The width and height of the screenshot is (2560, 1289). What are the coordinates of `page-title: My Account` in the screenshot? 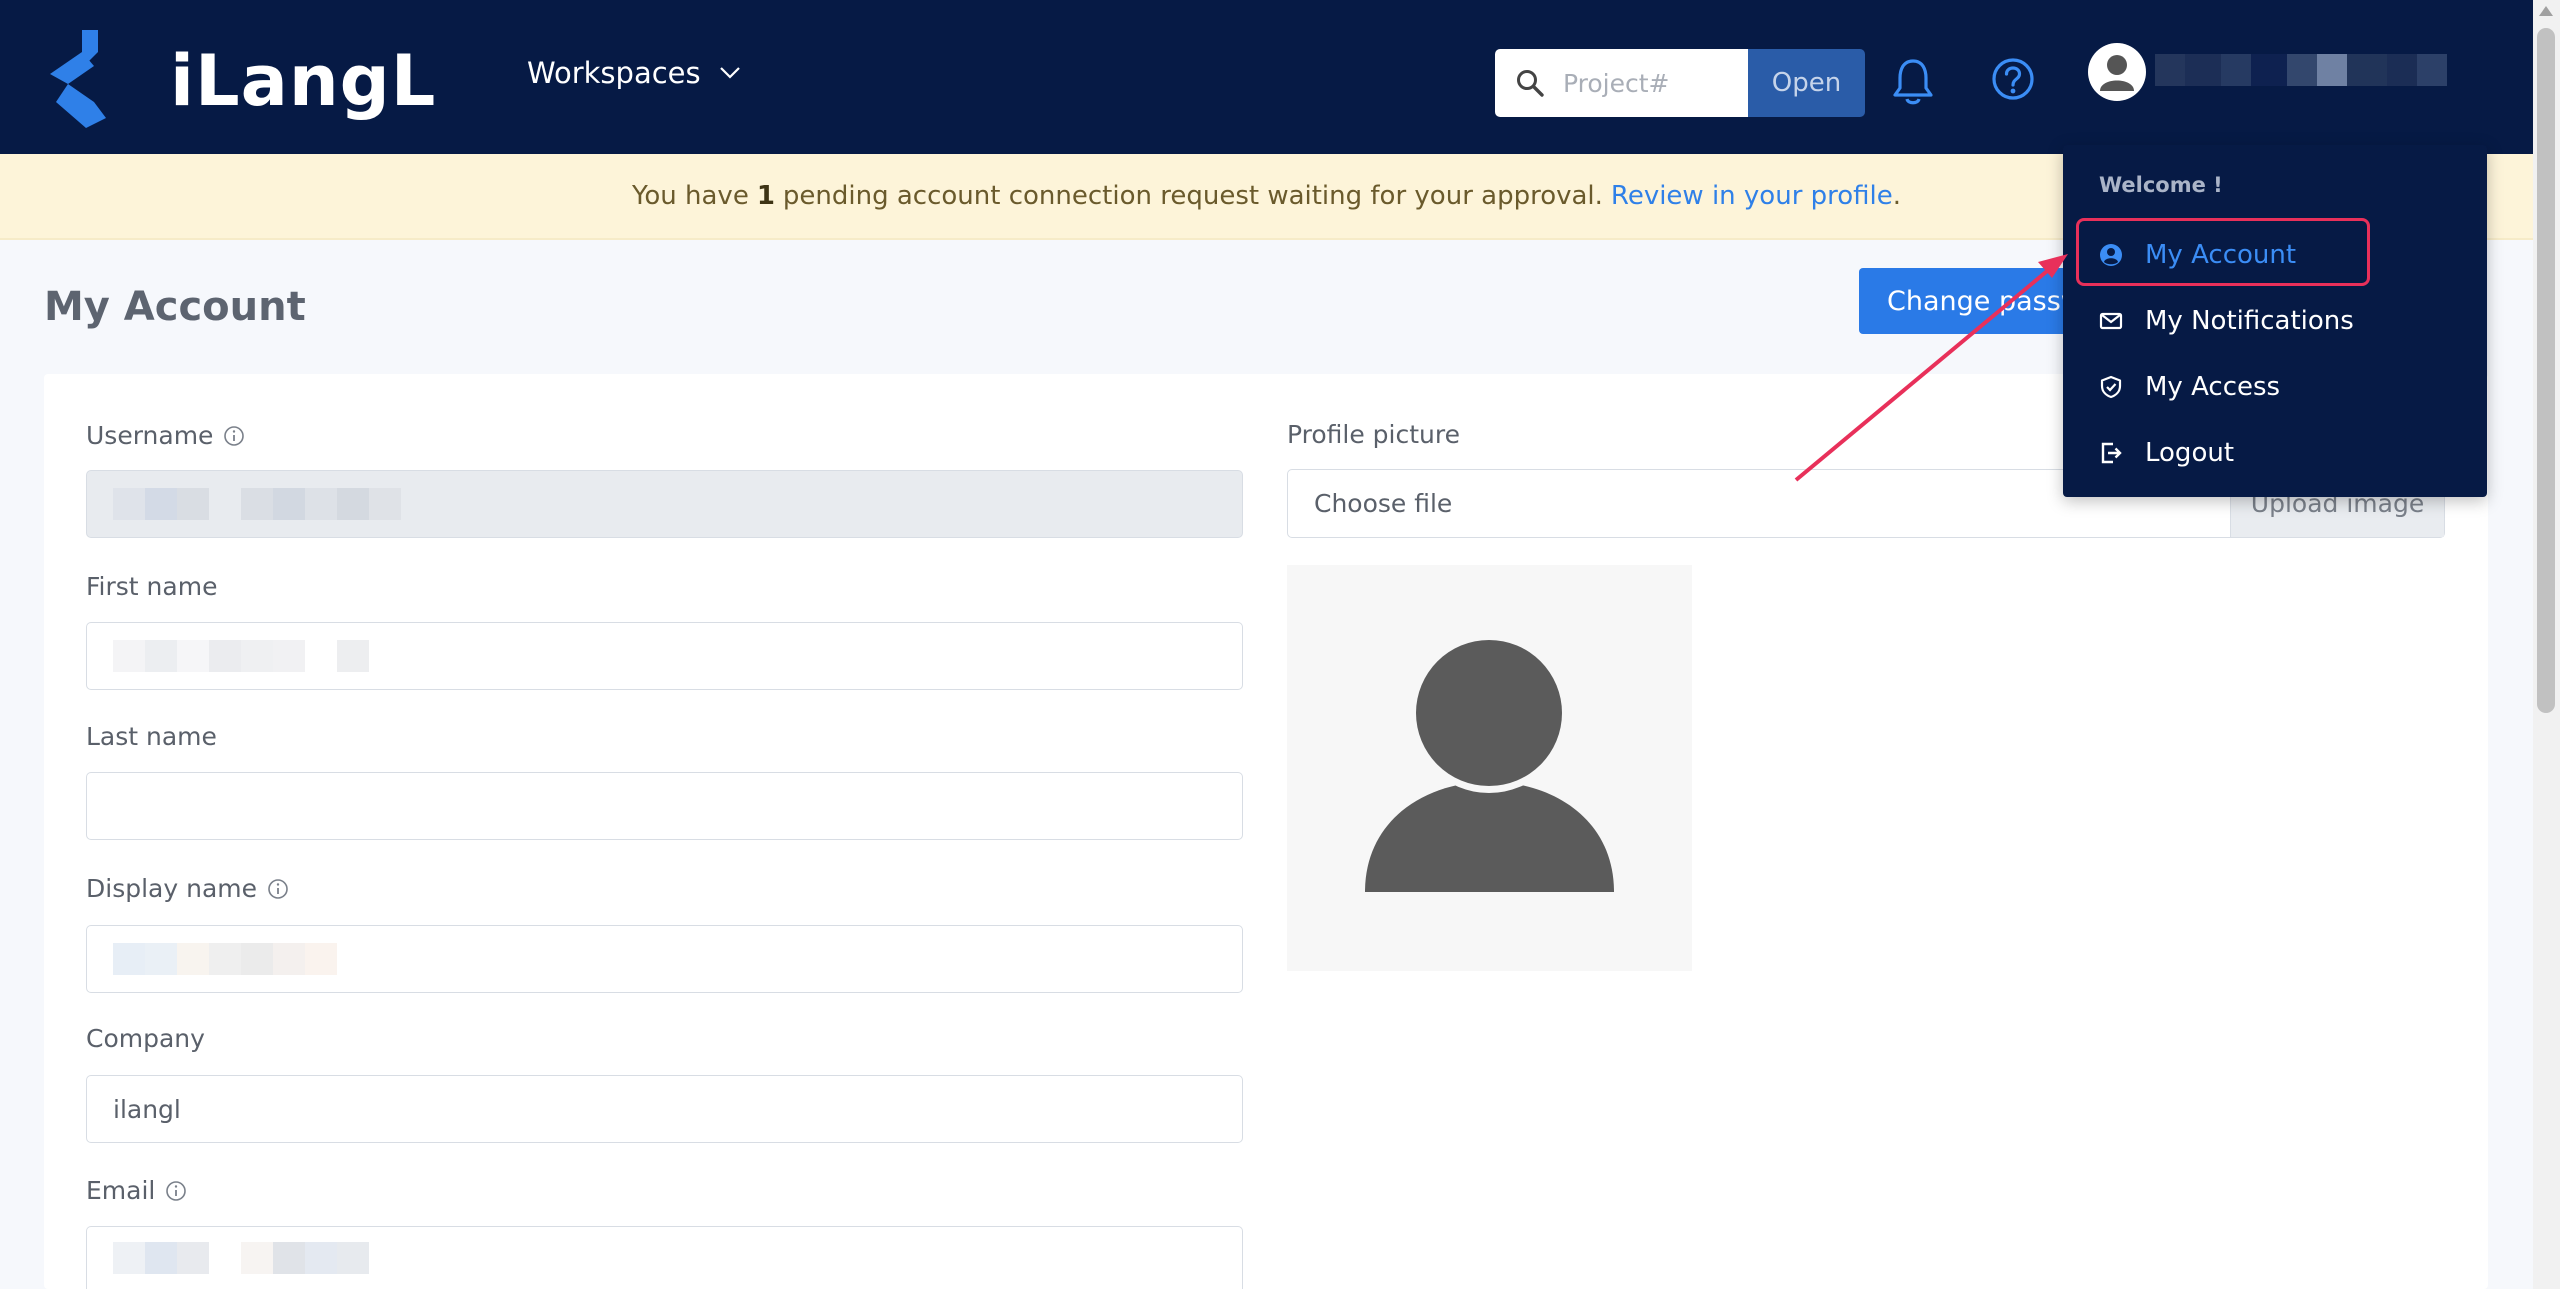 It's located at (175, 307).